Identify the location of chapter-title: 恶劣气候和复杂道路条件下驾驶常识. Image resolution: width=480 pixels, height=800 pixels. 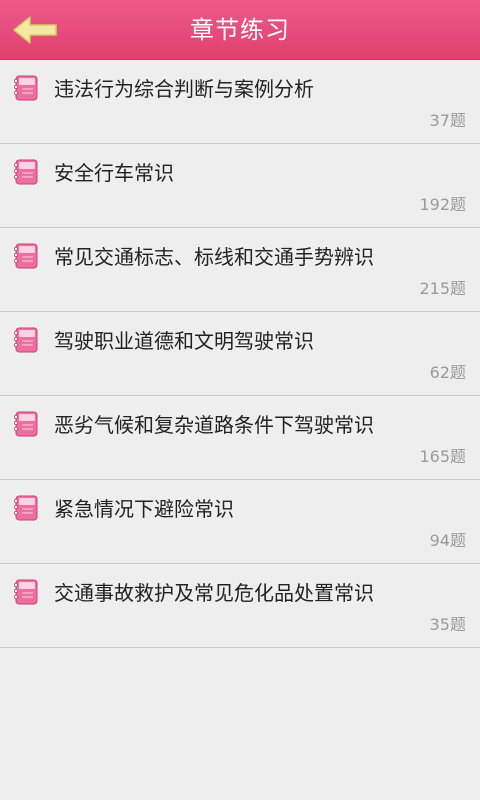
(214, 425).